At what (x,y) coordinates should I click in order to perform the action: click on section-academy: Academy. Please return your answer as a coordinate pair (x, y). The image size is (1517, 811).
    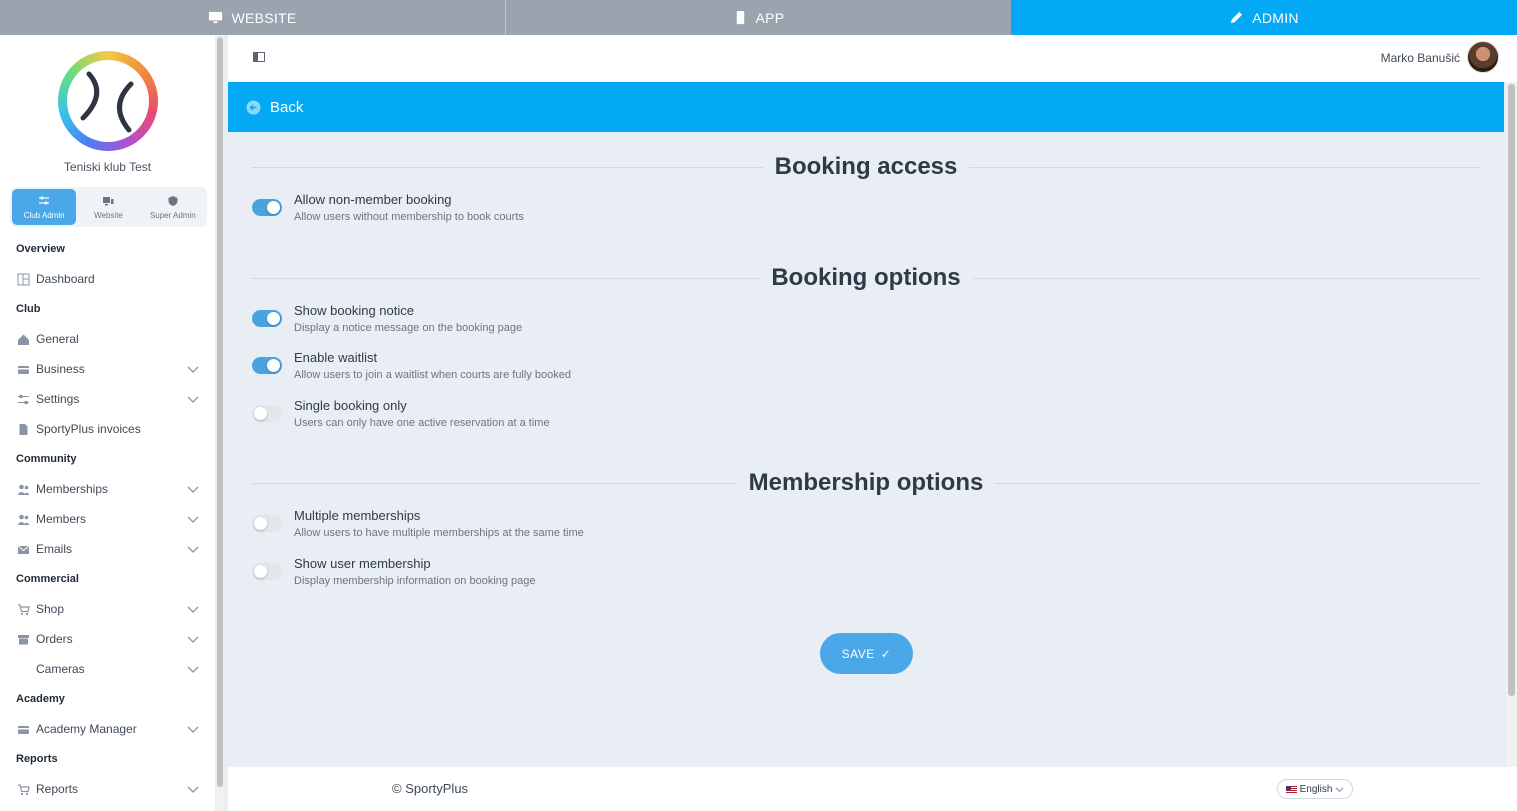
    Looking at the image, I should click on (40, 699).